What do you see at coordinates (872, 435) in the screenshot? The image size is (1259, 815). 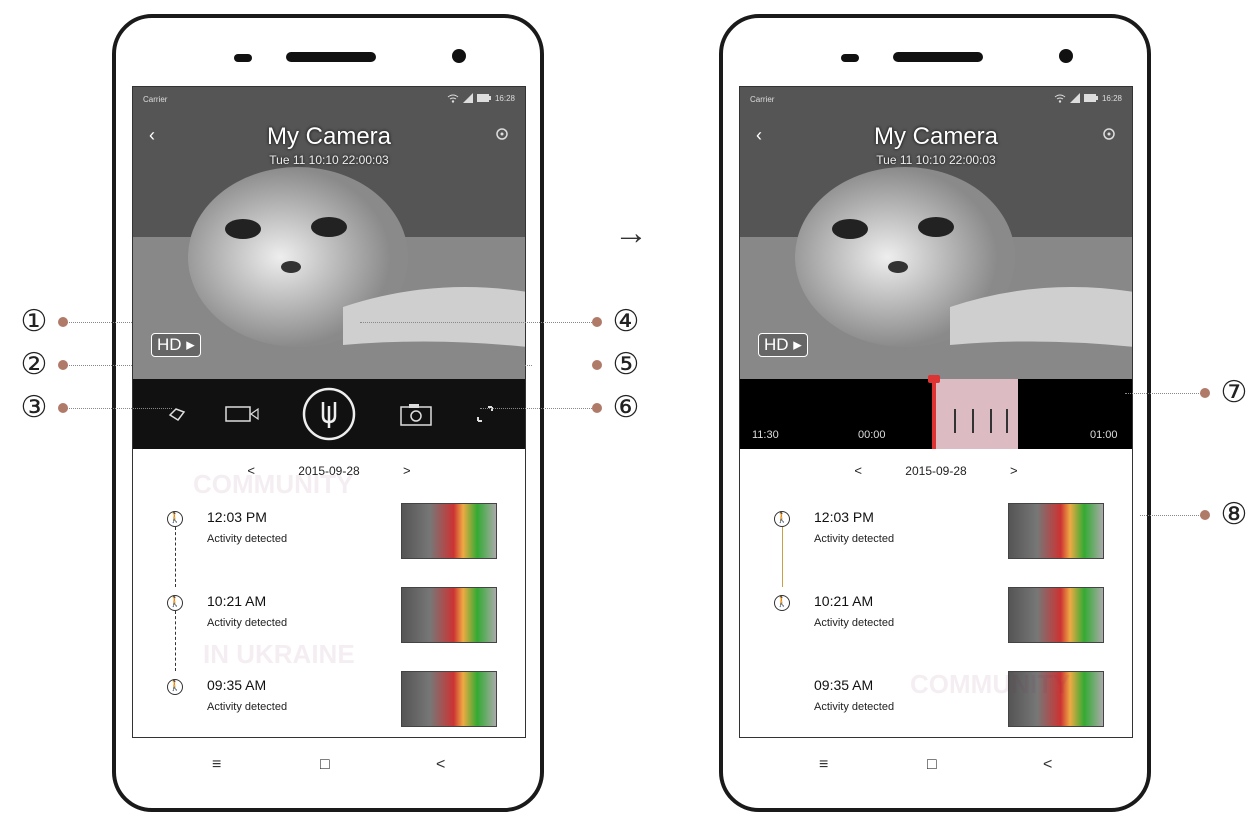 I see `timeline-label: 00:00` at bounding box center [872, 435].